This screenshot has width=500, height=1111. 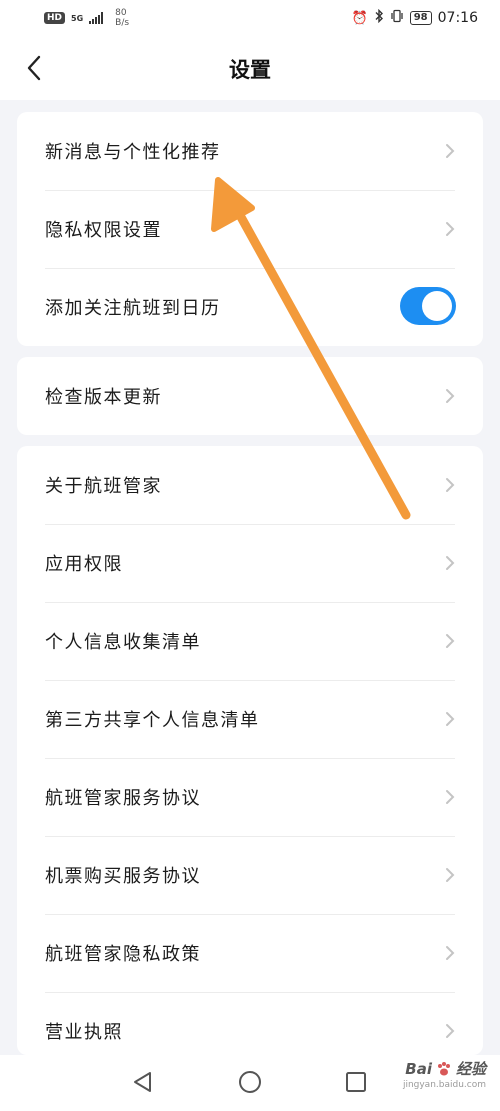 I want to click on settings-item-label: 营业执照, so click(x=84, y=1032).